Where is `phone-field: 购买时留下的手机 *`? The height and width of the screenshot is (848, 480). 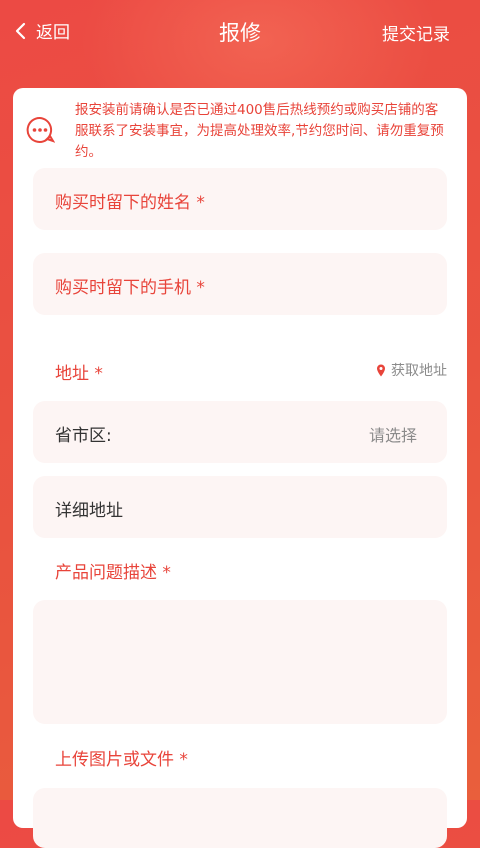
phone-field: 购买时留下的手机 * is located at coordinates (240, 284).